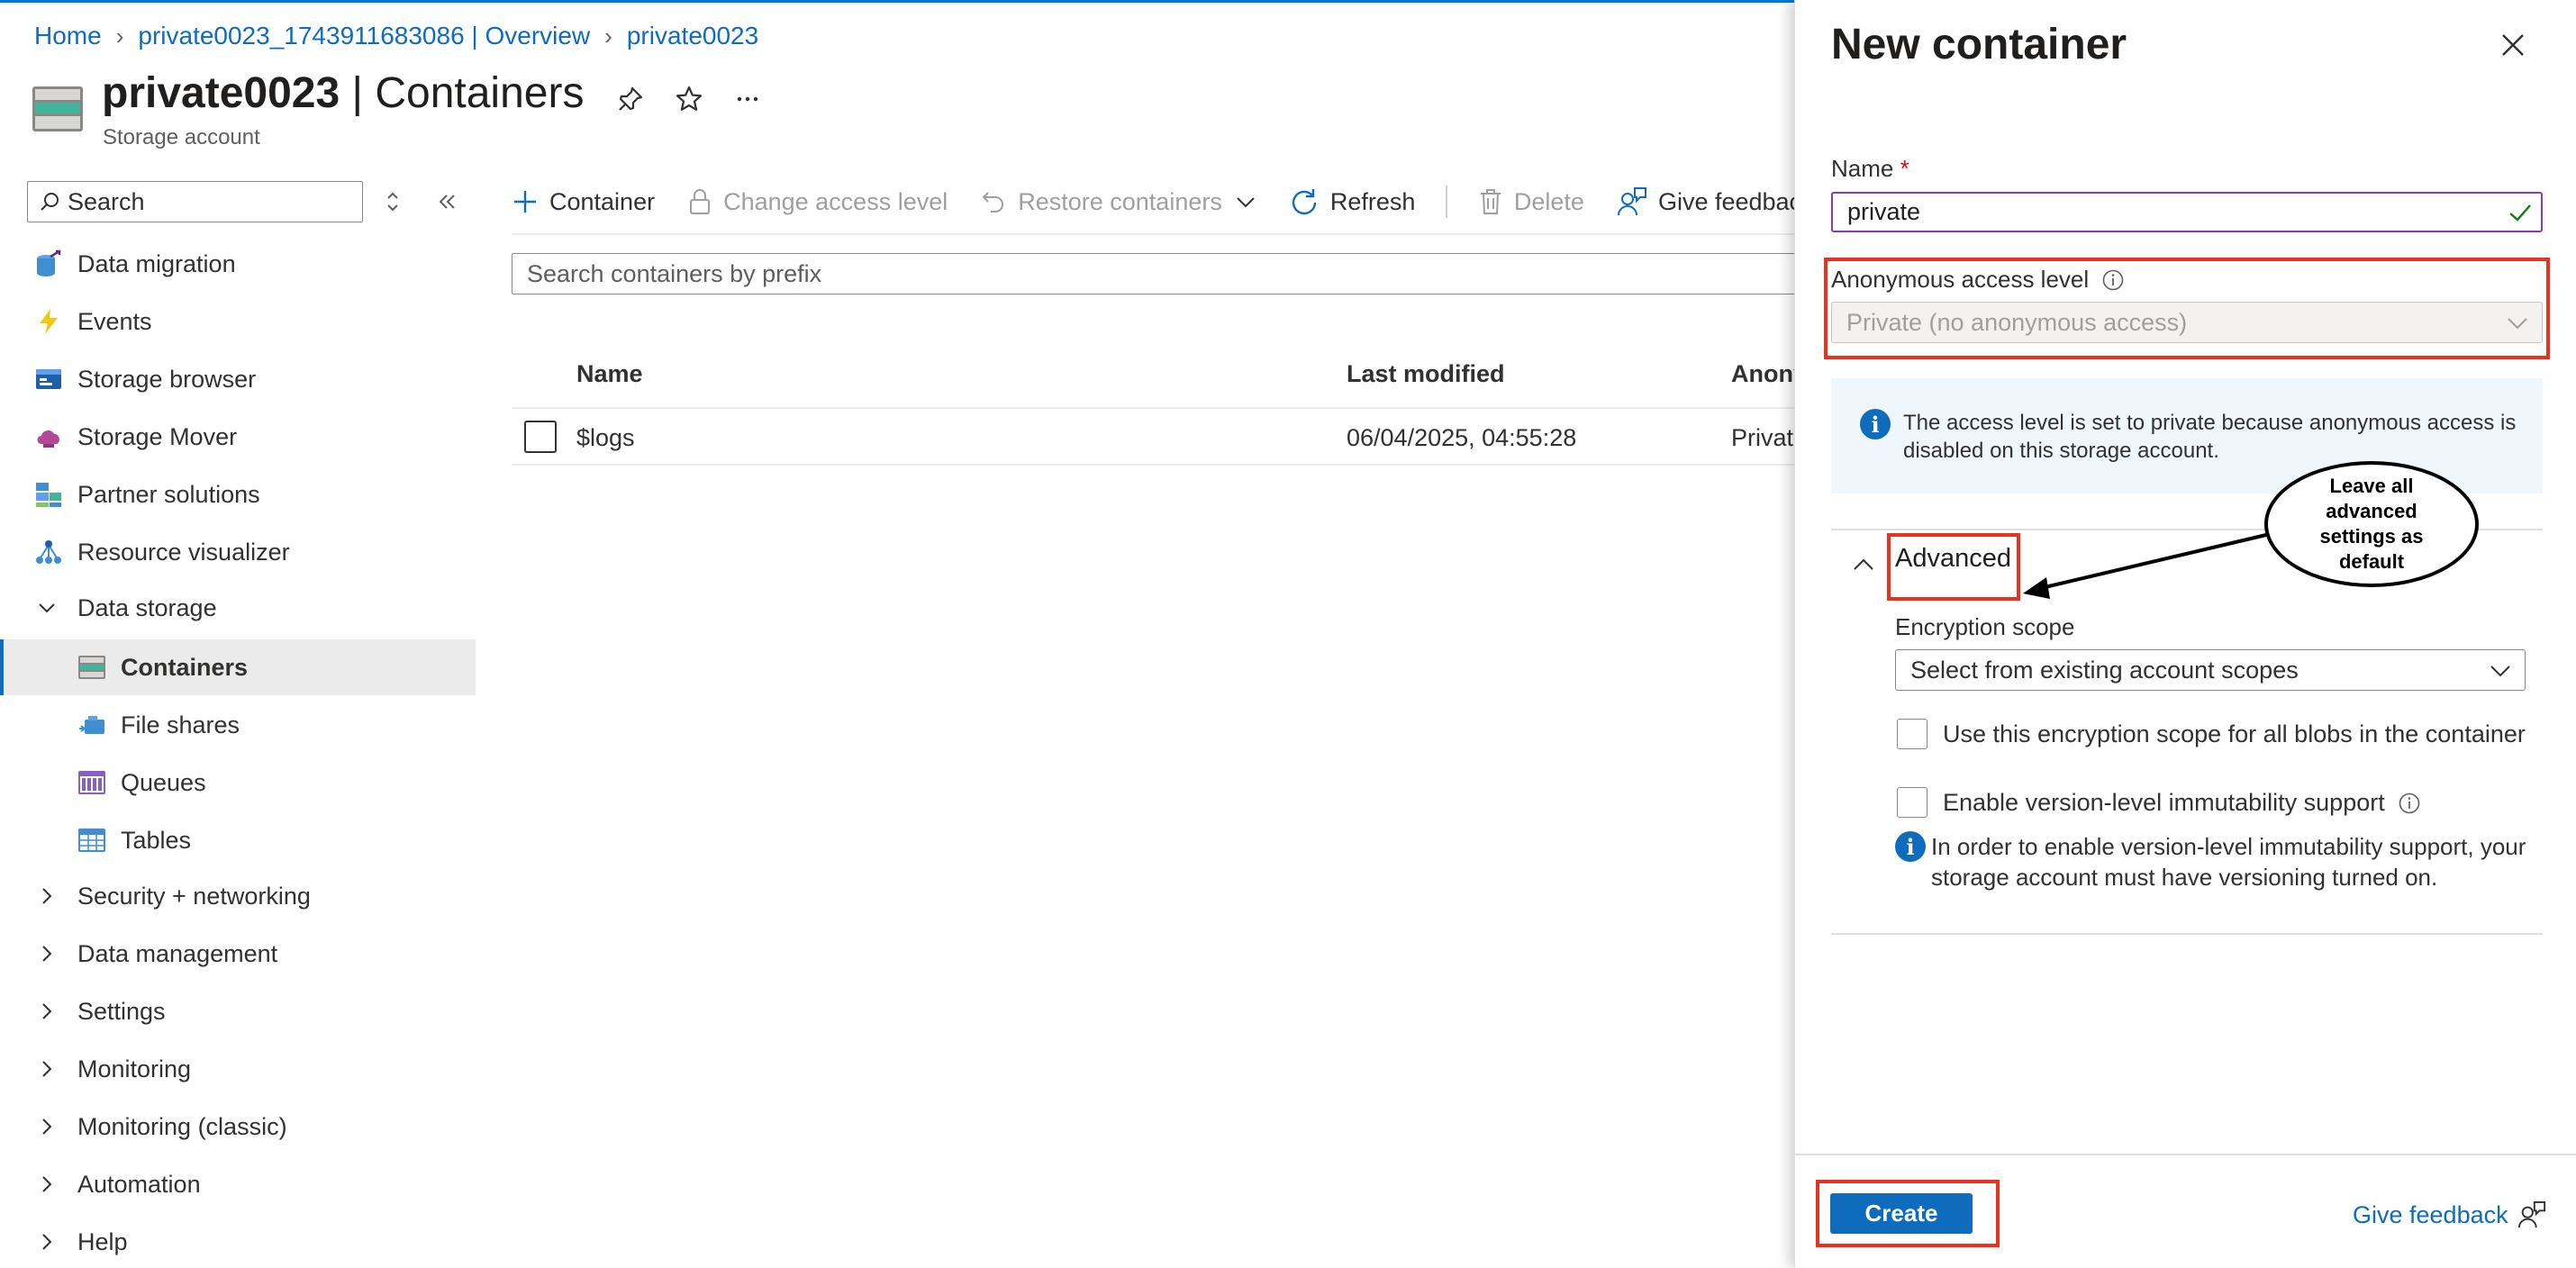 This screenshot has width=2576, height=1268. What do you see at coordinates (238, 1184) in the screenshot?
I see `sidebar-group-automation: Automation` at bounding box center [238, 1184].